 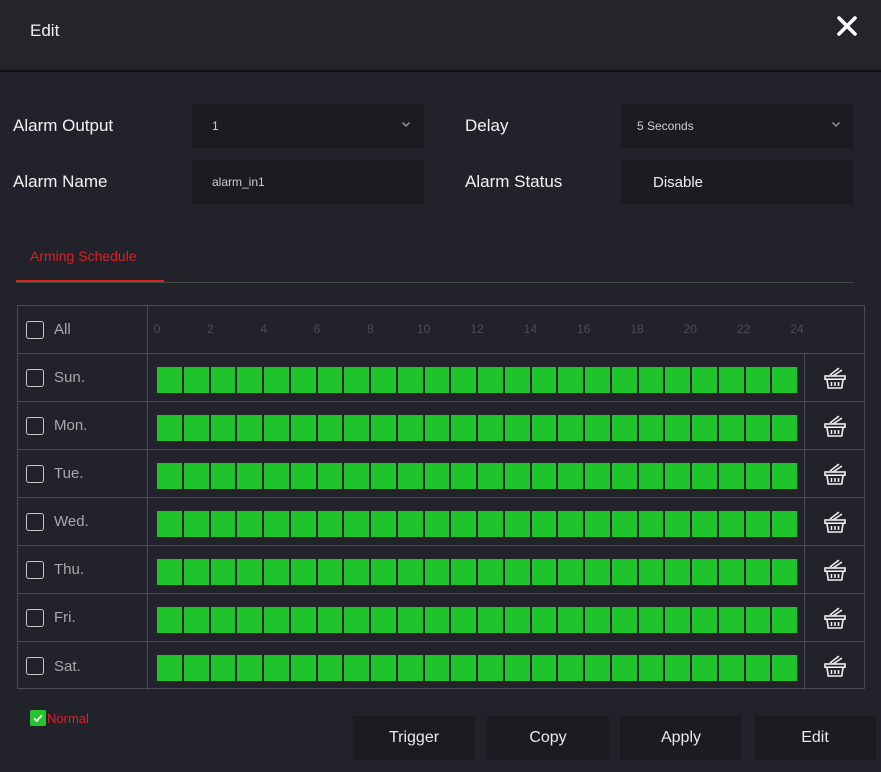 I want to click on apply-button: Apply, so click(x=681, y=738).